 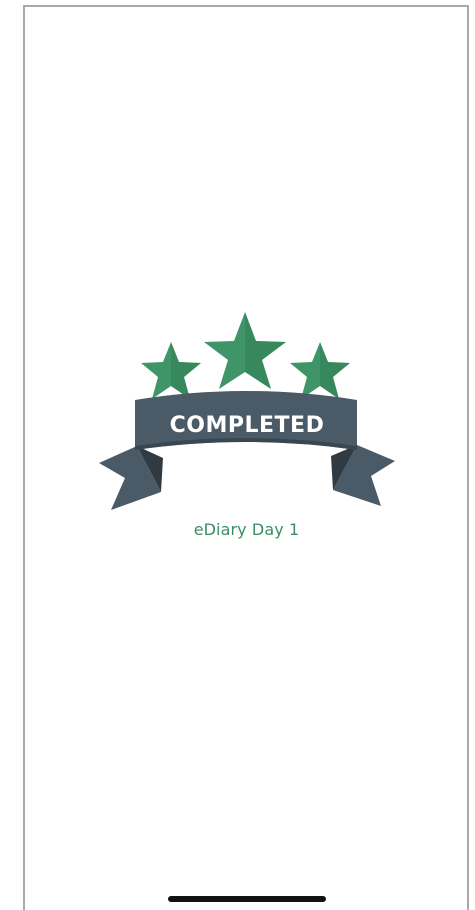 I want to click on diary-day-caption: eDiary Day 1, so click(x=246, y=529).